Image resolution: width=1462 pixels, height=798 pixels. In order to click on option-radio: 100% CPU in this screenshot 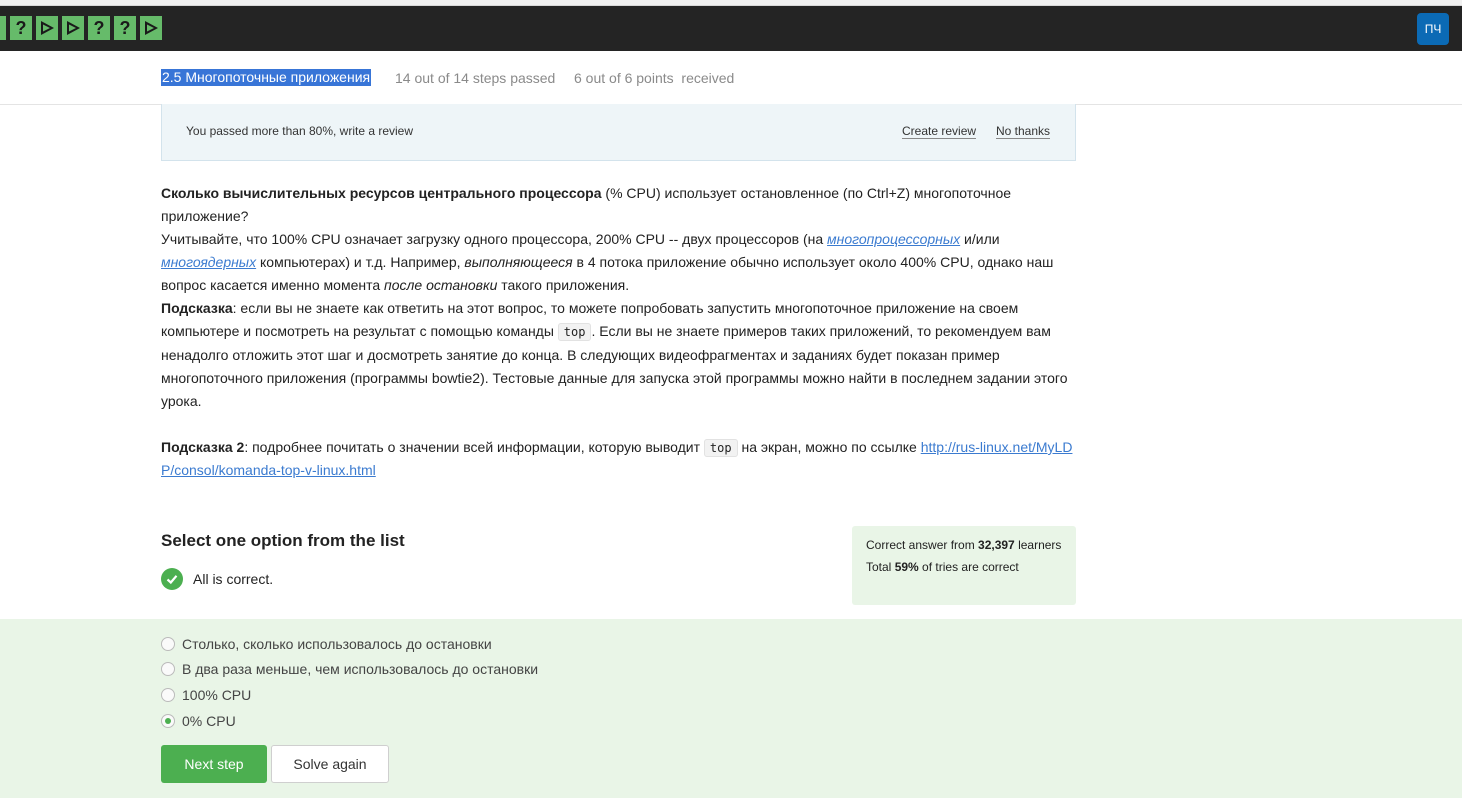, I will do `click(206, 695)`.